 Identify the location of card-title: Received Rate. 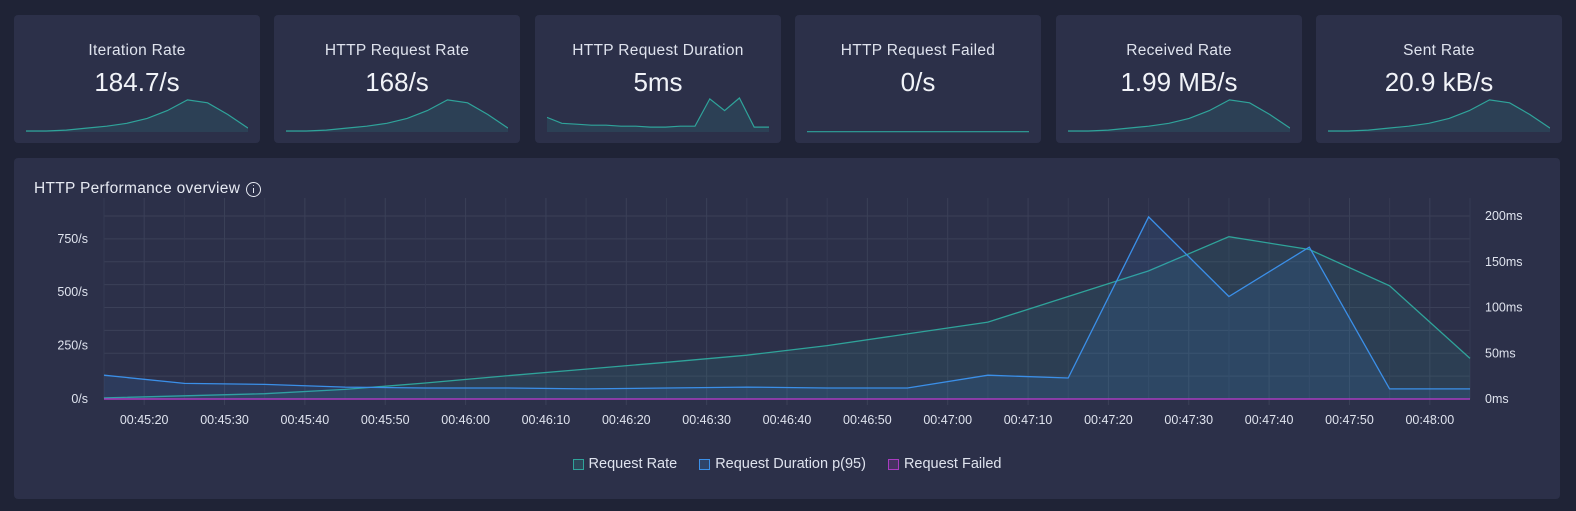
(1179, 50).